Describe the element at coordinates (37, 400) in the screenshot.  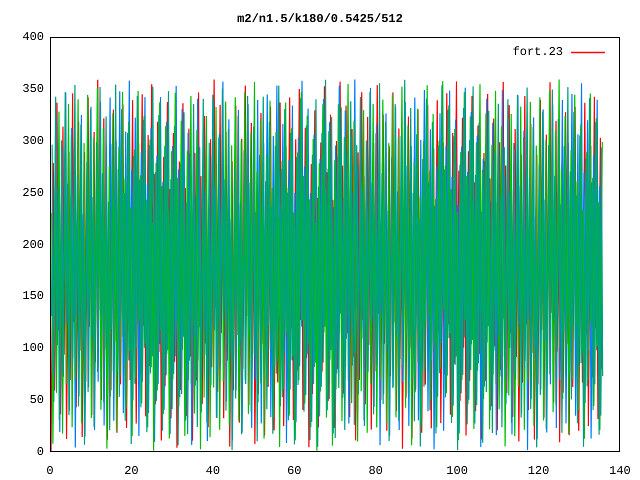
I see `y-axis-label: 50` at that location.